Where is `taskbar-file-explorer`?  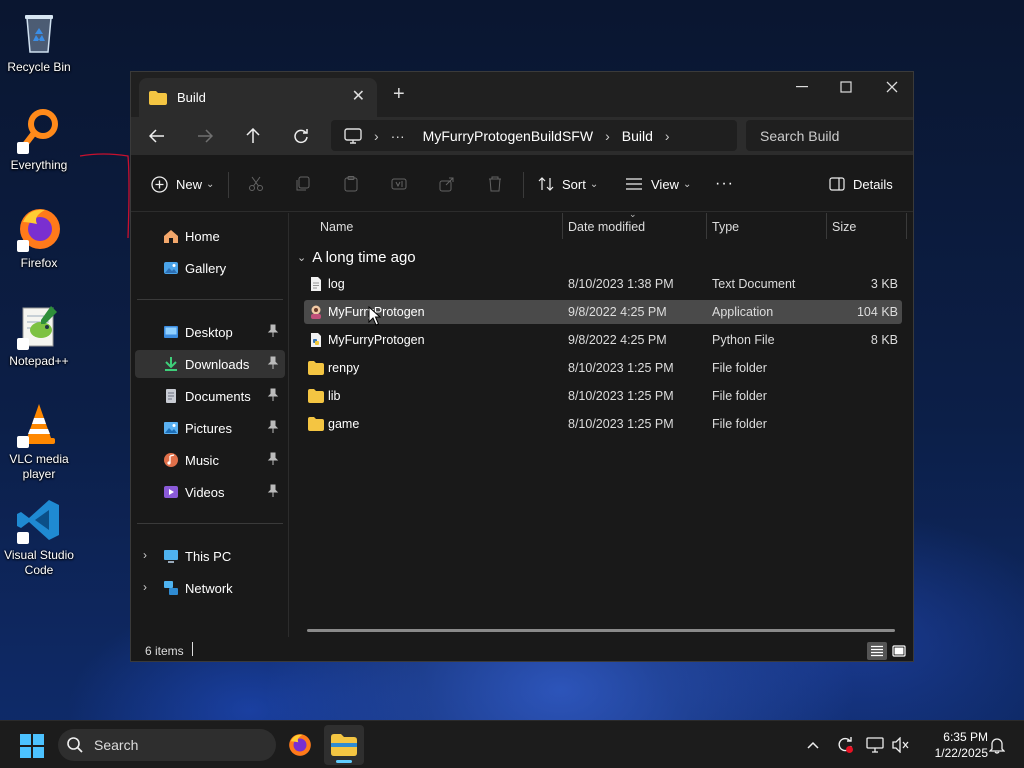 taskbar-file-explorer is located at coordinates (344, 745).